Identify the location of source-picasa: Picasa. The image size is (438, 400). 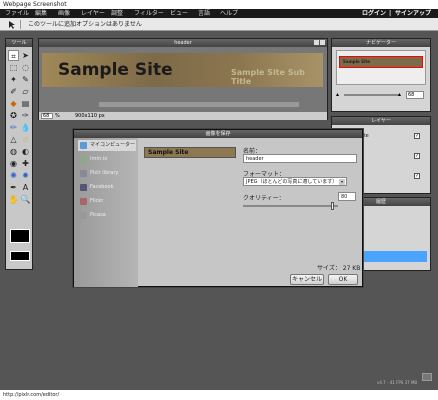
(107, 215).